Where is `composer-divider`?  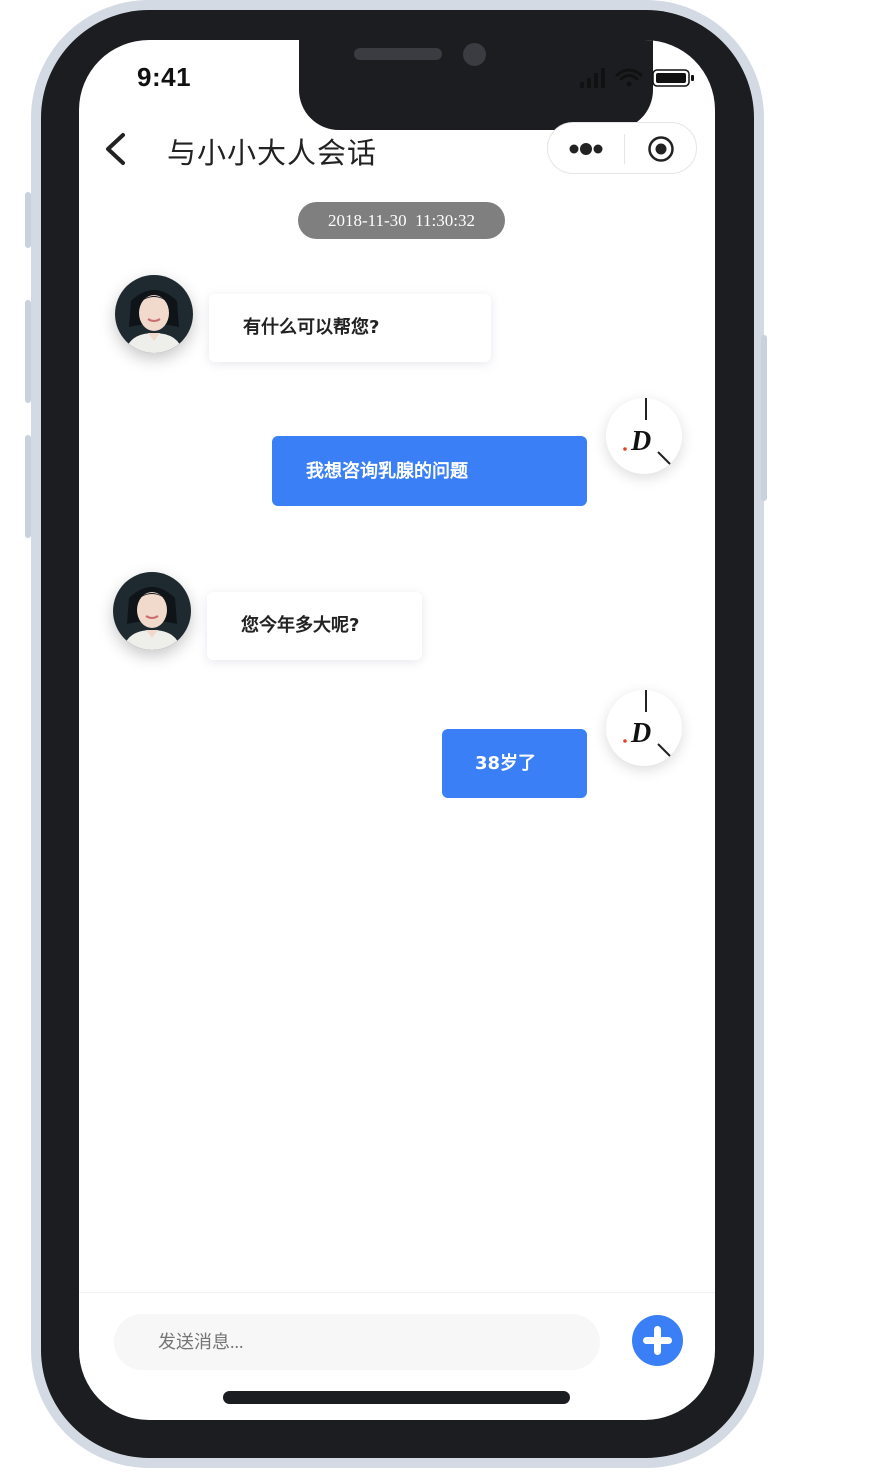 composer-divider is located at coordinates (397, 1292).